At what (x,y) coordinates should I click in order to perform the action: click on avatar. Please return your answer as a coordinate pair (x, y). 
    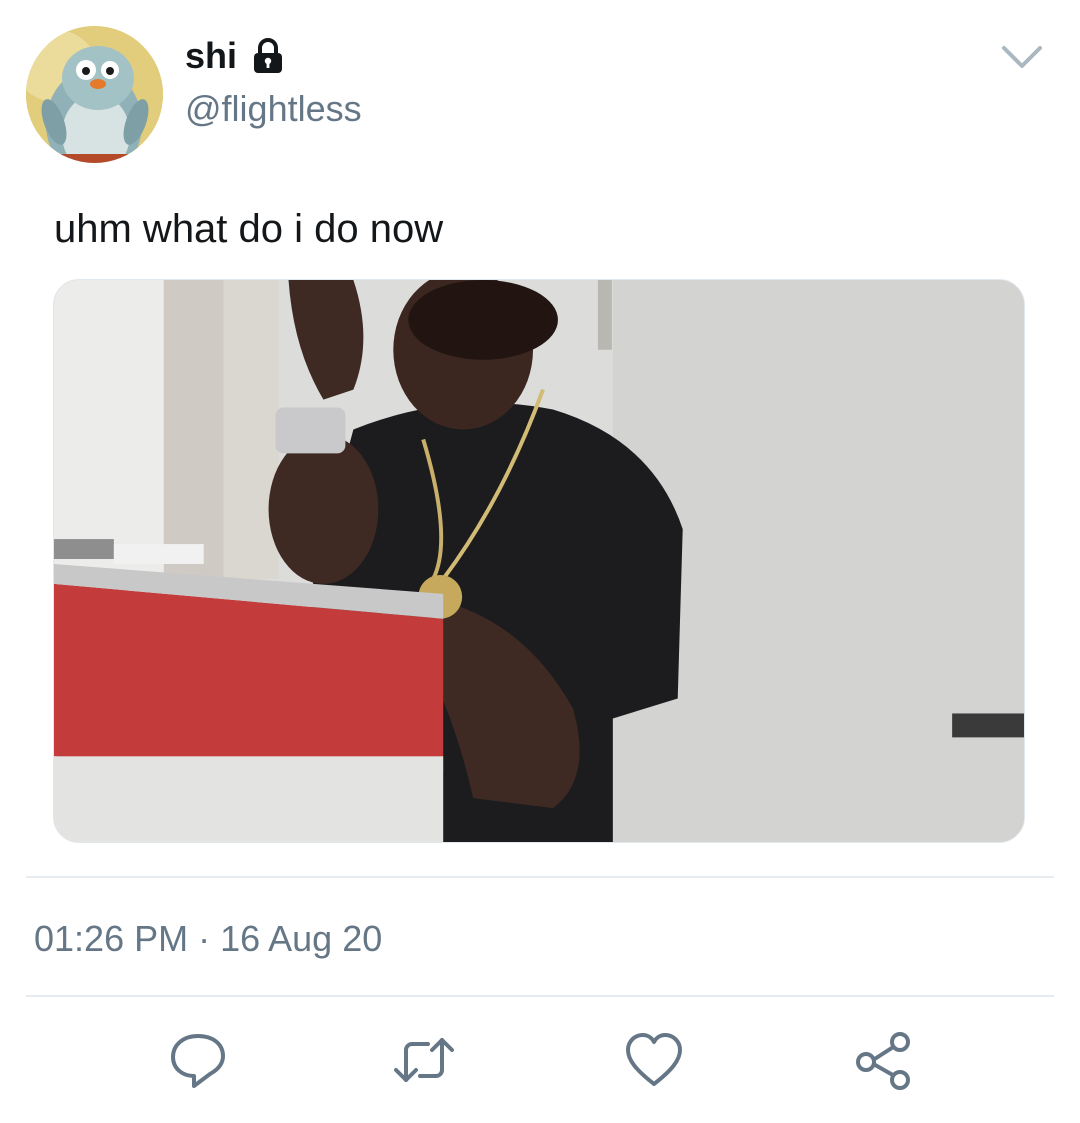
    Looking at the image, I should click on (94, 94).